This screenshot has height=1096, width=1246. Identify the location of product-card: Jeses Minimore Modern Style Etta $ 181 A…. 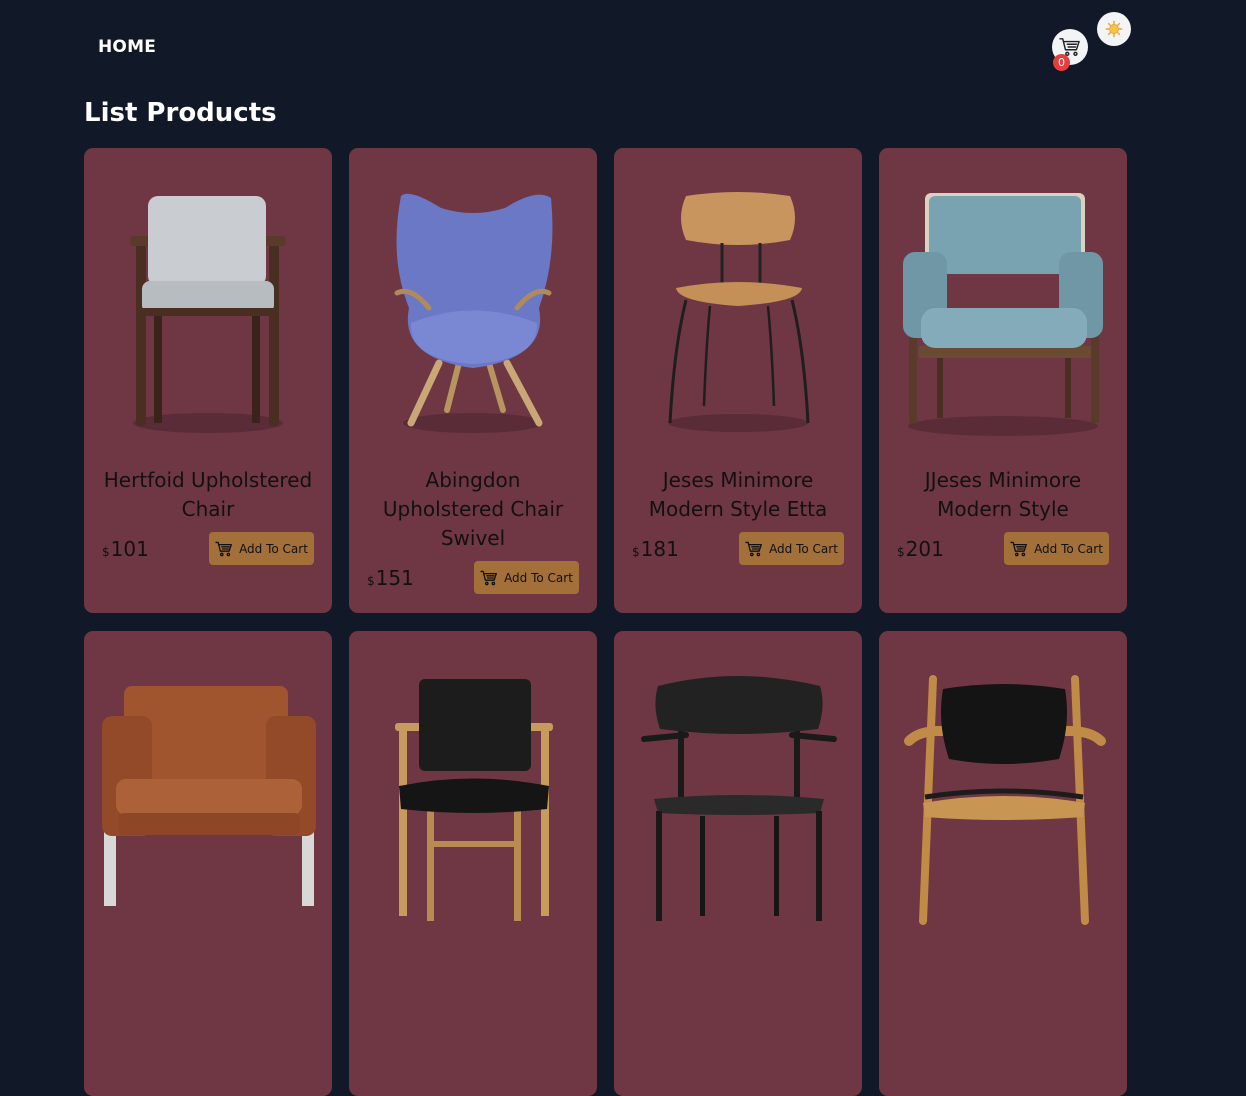
(738, 380).